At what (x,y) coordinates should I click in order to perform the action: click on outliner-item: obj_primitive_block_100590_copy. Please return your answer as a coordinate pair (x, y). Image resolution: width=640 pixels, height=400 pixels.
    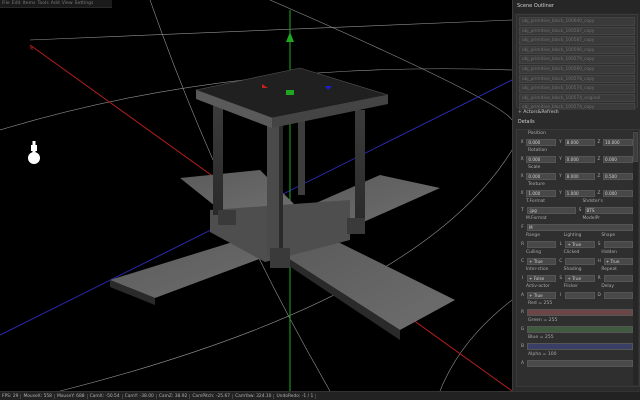
    Looking at the image, I should click on (577, 50).